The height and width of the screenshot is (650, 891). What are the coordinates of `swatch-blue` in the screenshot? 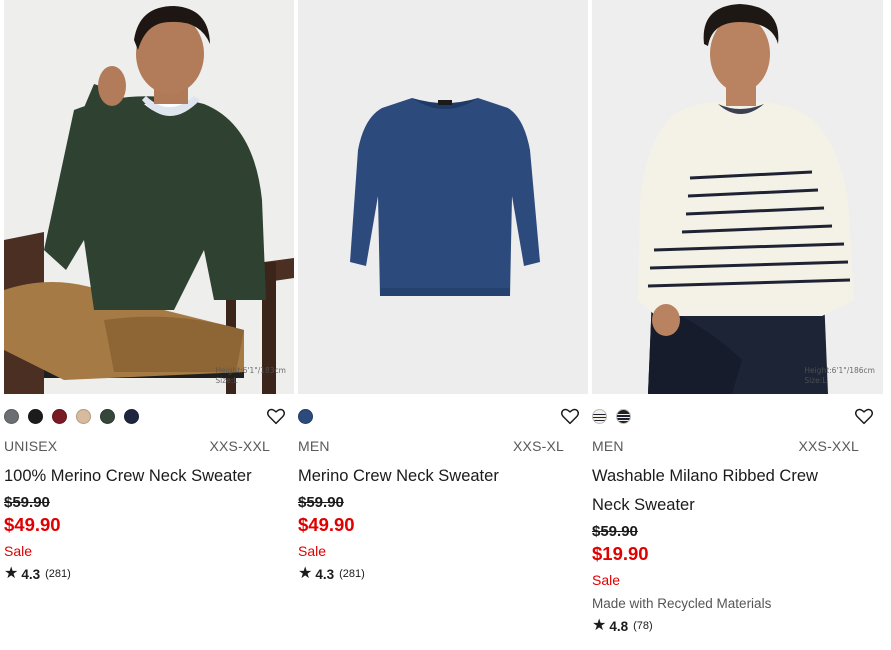 It's located at (305, 416).